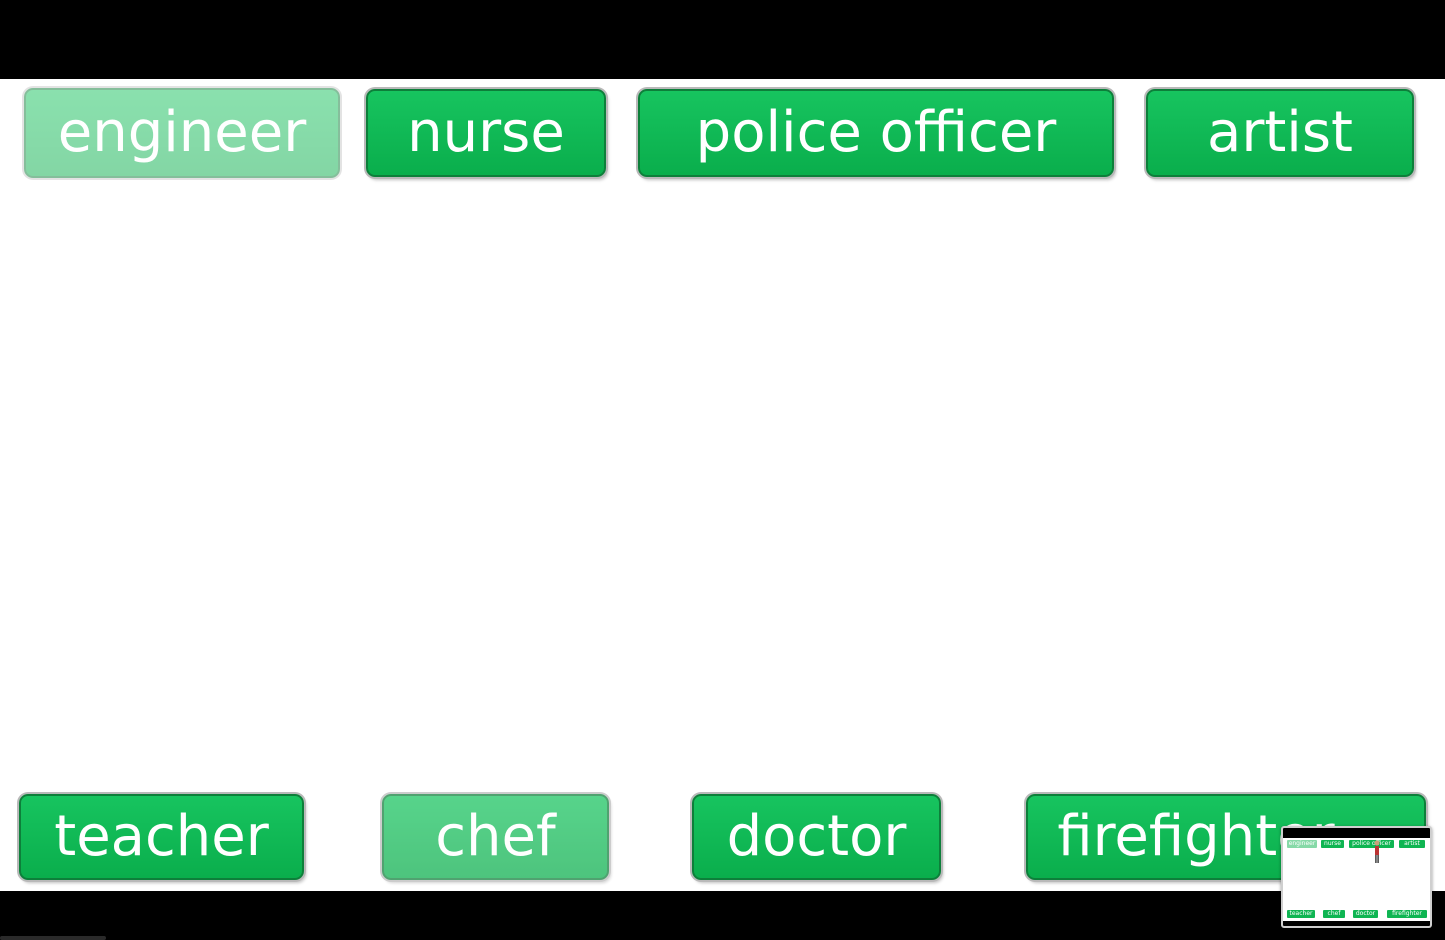 The height and width of the screenshot is (940, 1445). I want to click on top-letterbox, so click(722, 39).